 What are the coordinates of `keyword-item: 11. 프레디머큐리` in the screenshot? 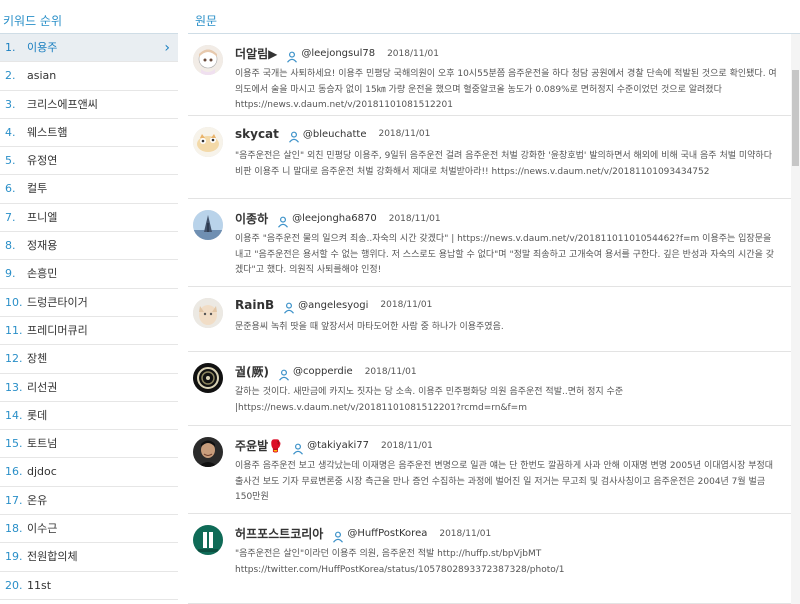 It's located at (89, 331).